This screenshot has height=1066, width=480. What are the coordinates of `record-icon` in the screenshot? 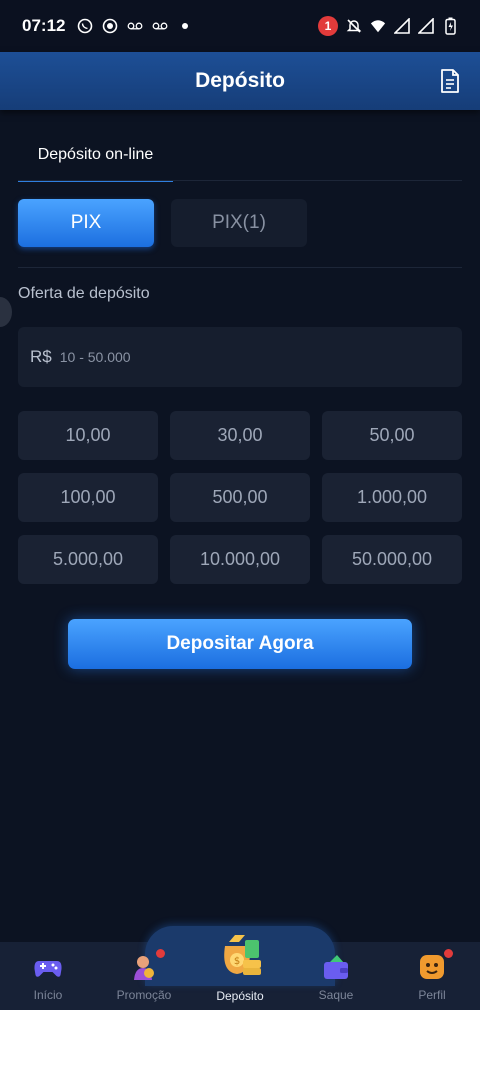 It's located at (110, 26).